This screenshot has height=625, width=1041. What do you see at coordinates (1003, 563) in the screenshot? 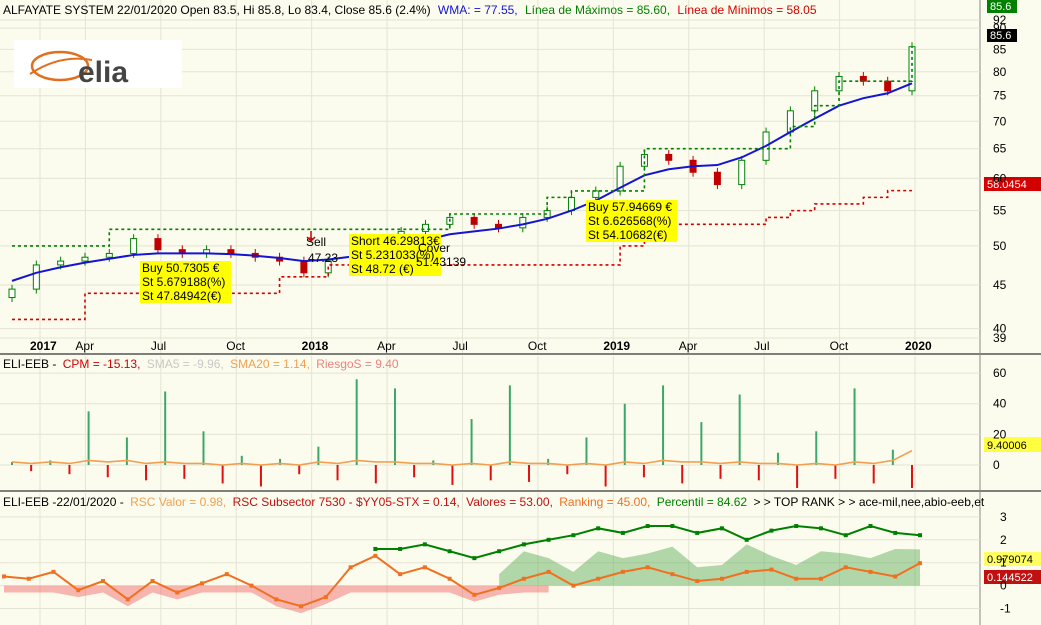
I see `rsc-y-tick: 1` at bounding box center [1003, 563].